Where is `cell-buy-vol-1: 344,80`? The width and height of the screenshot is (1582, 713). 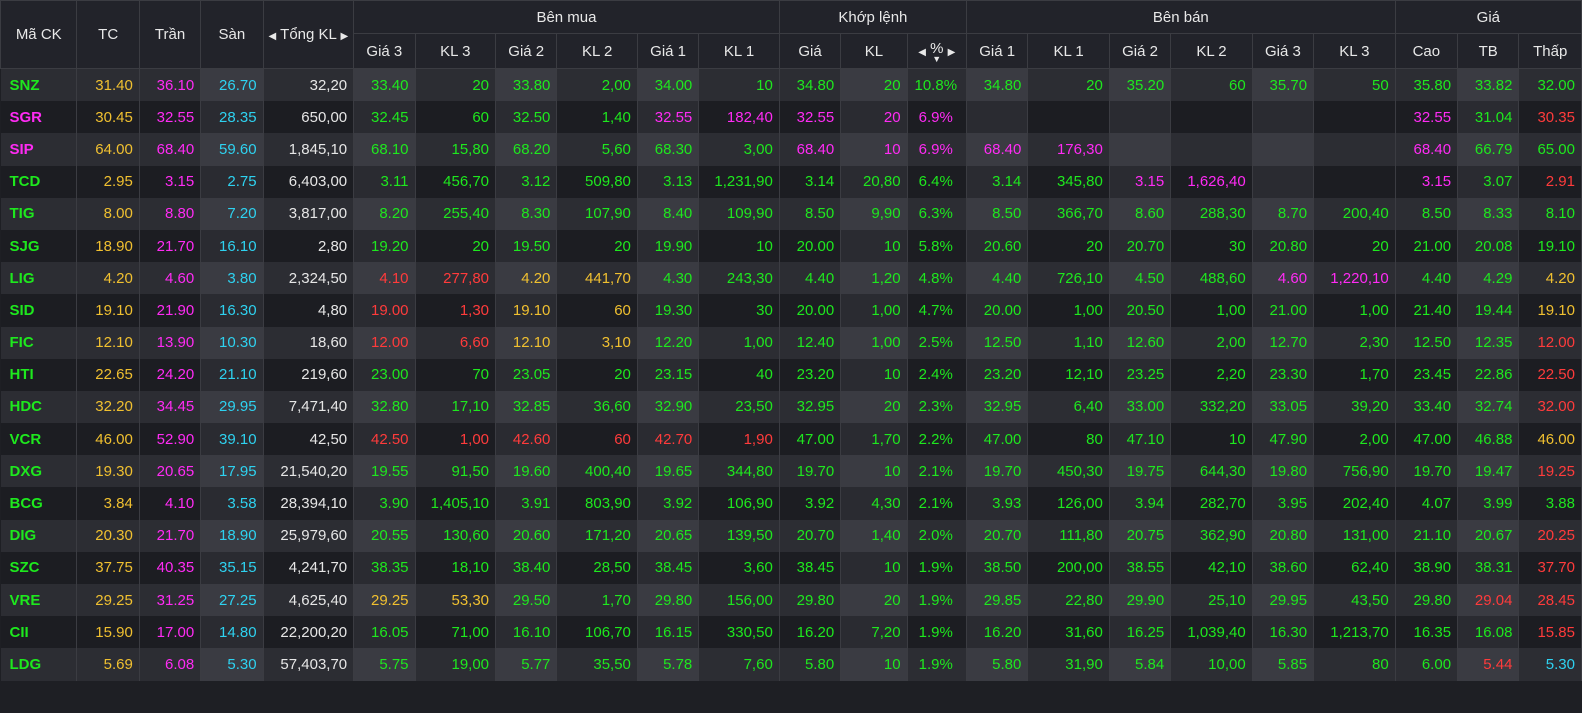
cell-buy-vol-1: 344,80 is located at coordinates (739, 471).